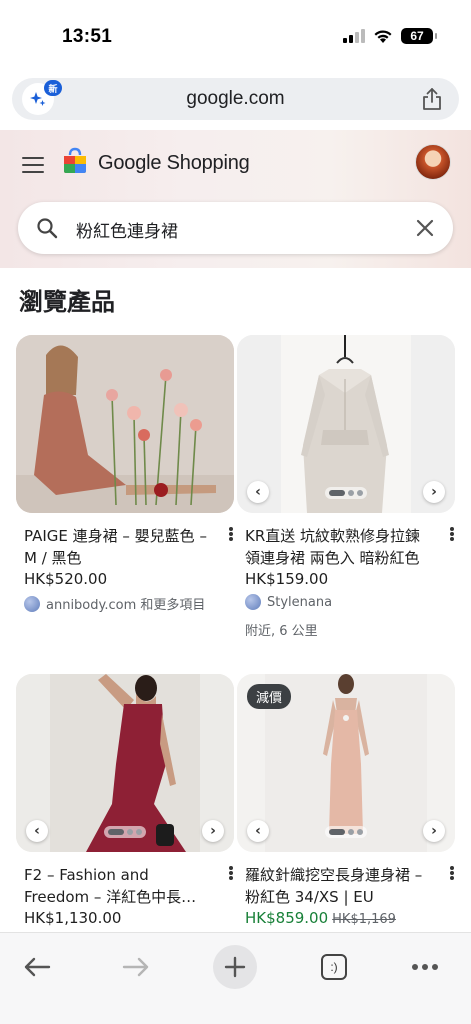 Image resolution: width=471 pixels, height=1024 pixels. Describe the element at coordinates (87, 36) in the screenshot. I see `status-time: 13:51` at that location.